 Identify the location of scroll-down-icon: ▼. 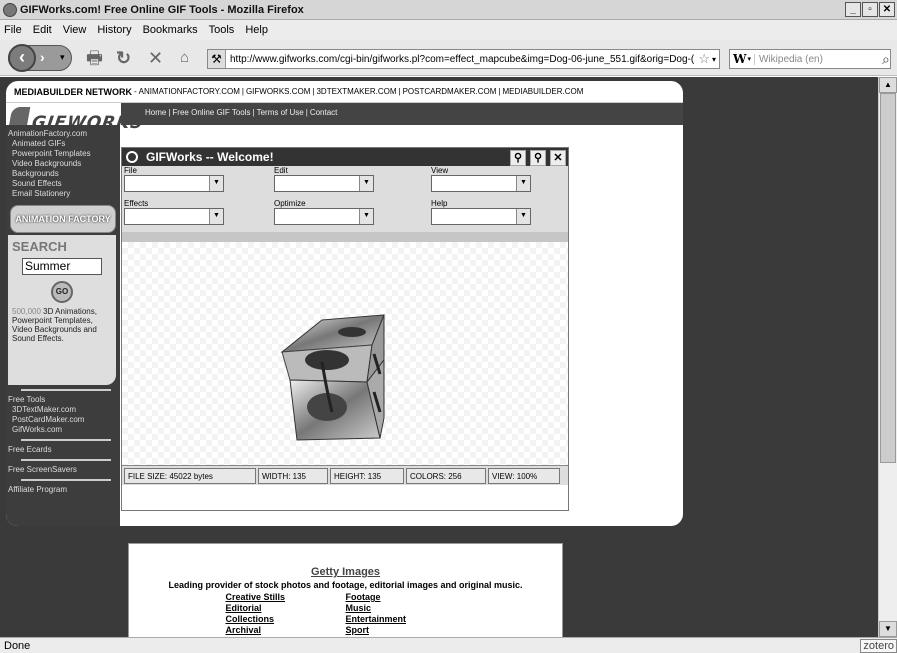
(888, 629).